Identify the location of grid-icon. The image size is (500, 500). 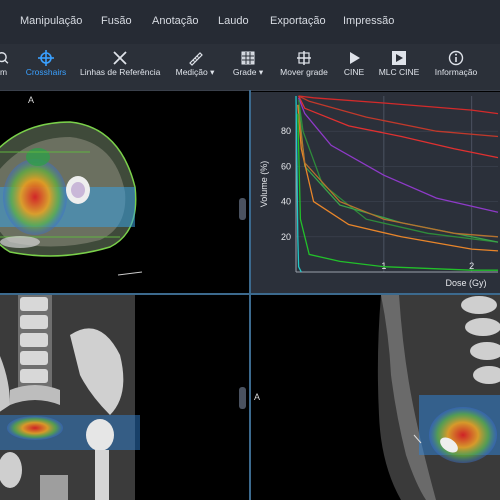
(248, 58).